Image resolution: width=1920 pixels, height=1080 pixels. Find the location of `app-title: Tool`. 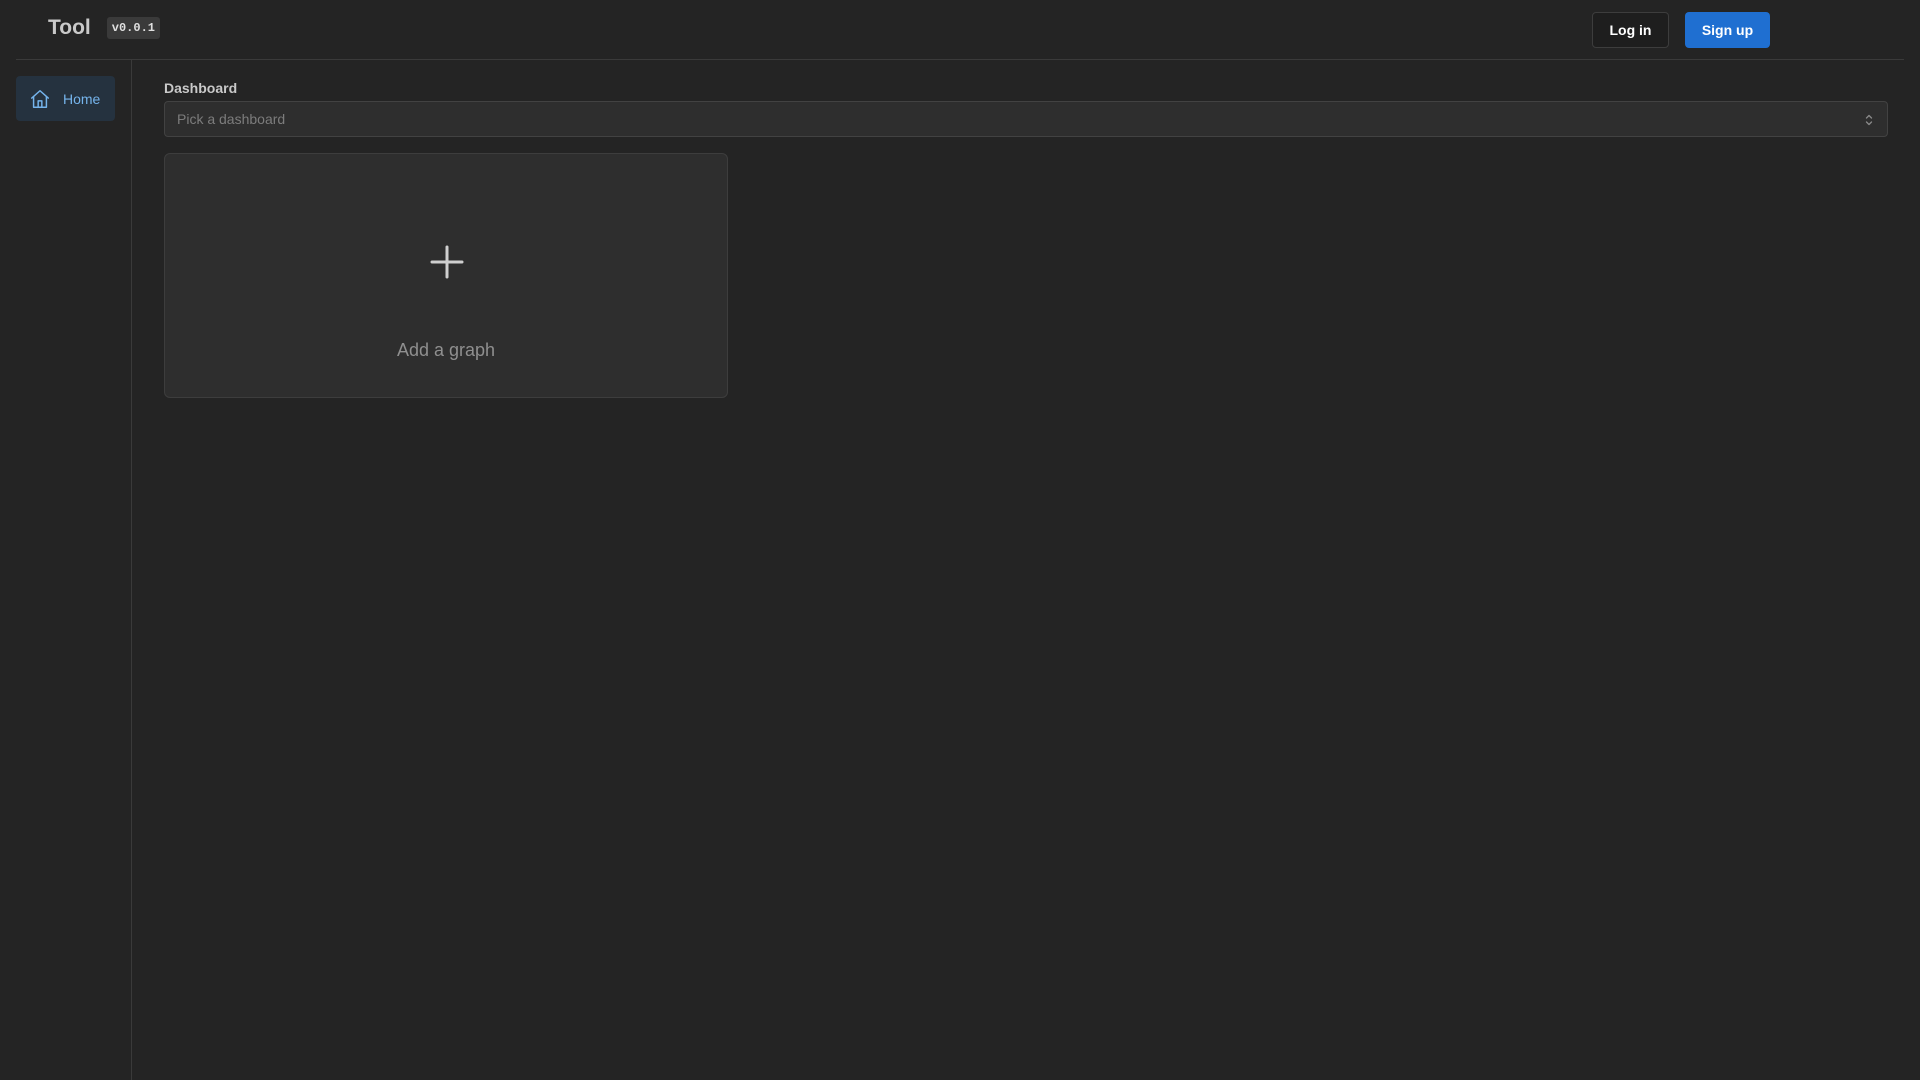

app-title: Tool is located at coordinates (69, 27).